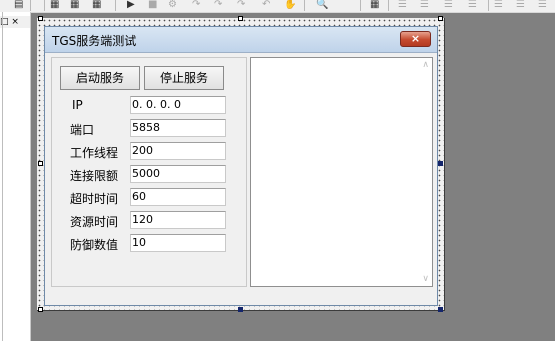 This screenshot has height=341, width=555. What do you see at coordinates (131, 5) in the screenshot?
I see `run-icon: ▶` at bounding box center [131, 5].